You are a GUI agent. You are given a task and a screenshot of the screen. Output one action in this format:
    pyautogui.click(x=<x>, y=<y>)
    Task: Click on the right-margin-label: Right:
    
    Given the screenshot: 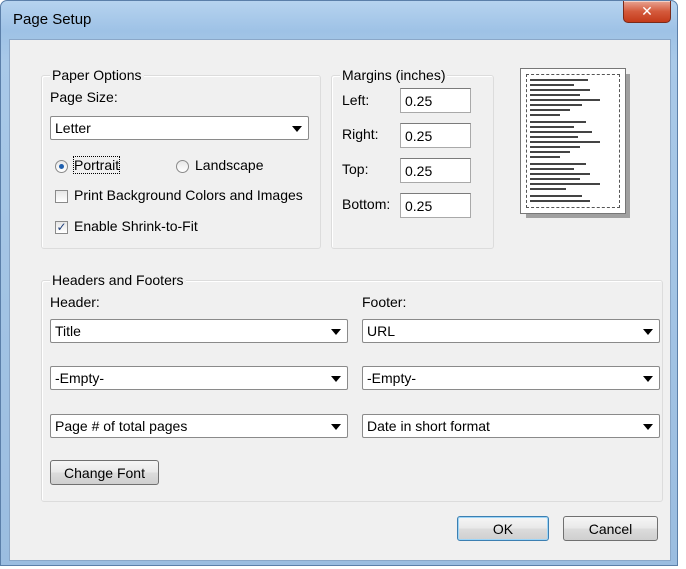 What is the action you would take?
    pyautogui.click(x=360, y=134)
    